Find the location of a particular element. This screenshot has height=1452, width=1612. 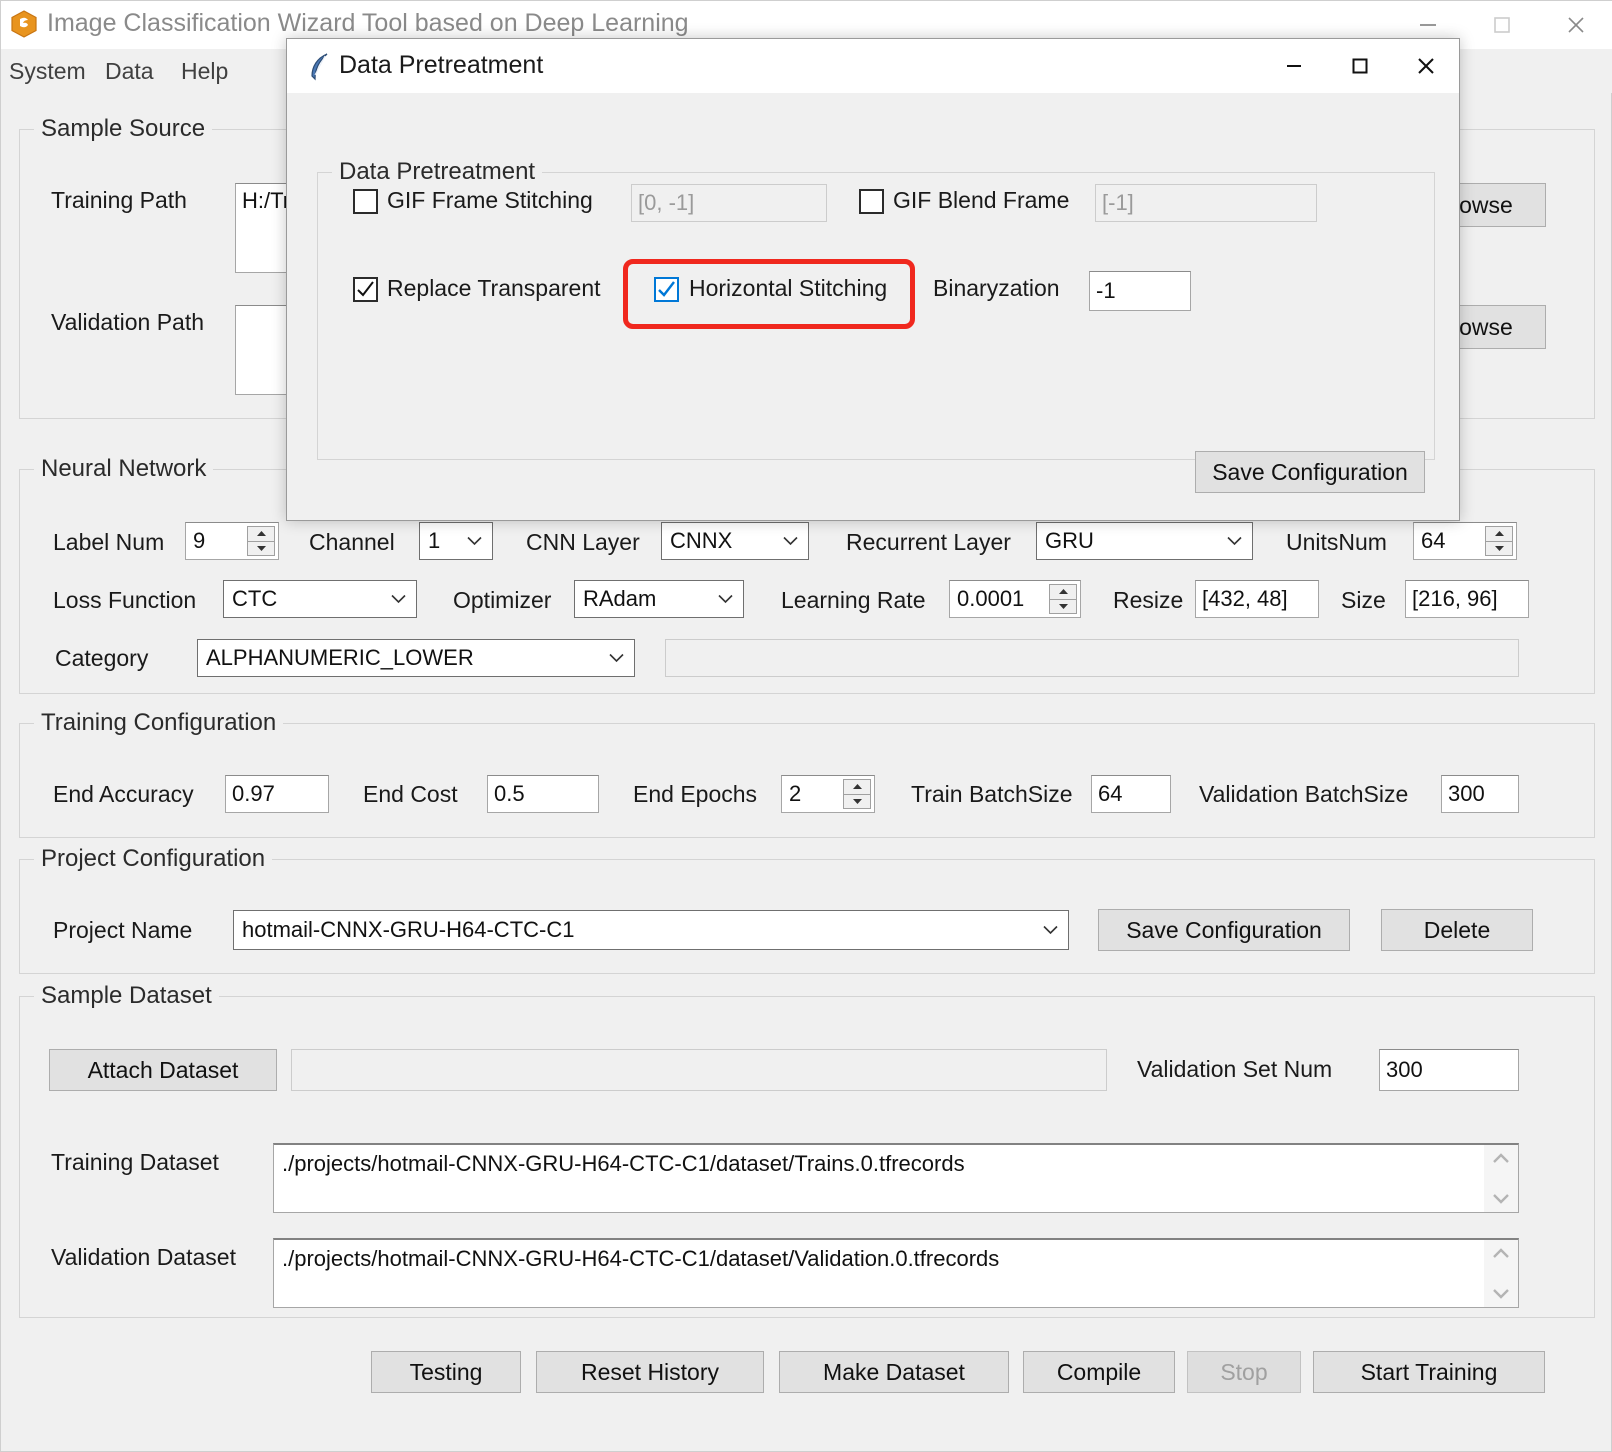

learning-rate-spin-buttons is located at coordinates (1063, 599).